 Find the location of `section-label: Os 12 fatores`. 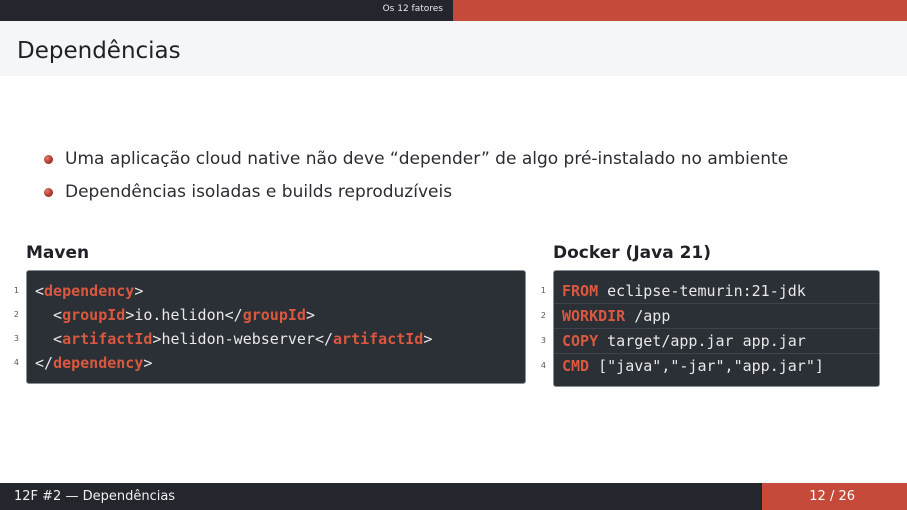

section-label: Os 12 fatores is located at coordinates (412, 9).